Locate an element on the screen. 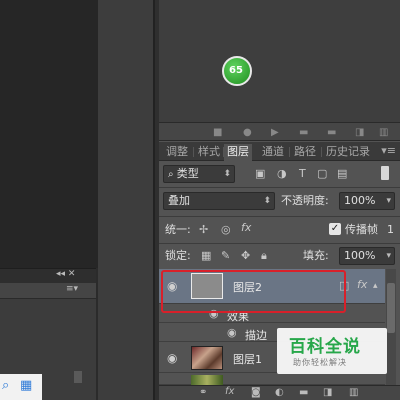 The height and width of the screenshot is (400, 400). opacity-value: 100% is located at coordinates (360, 200).